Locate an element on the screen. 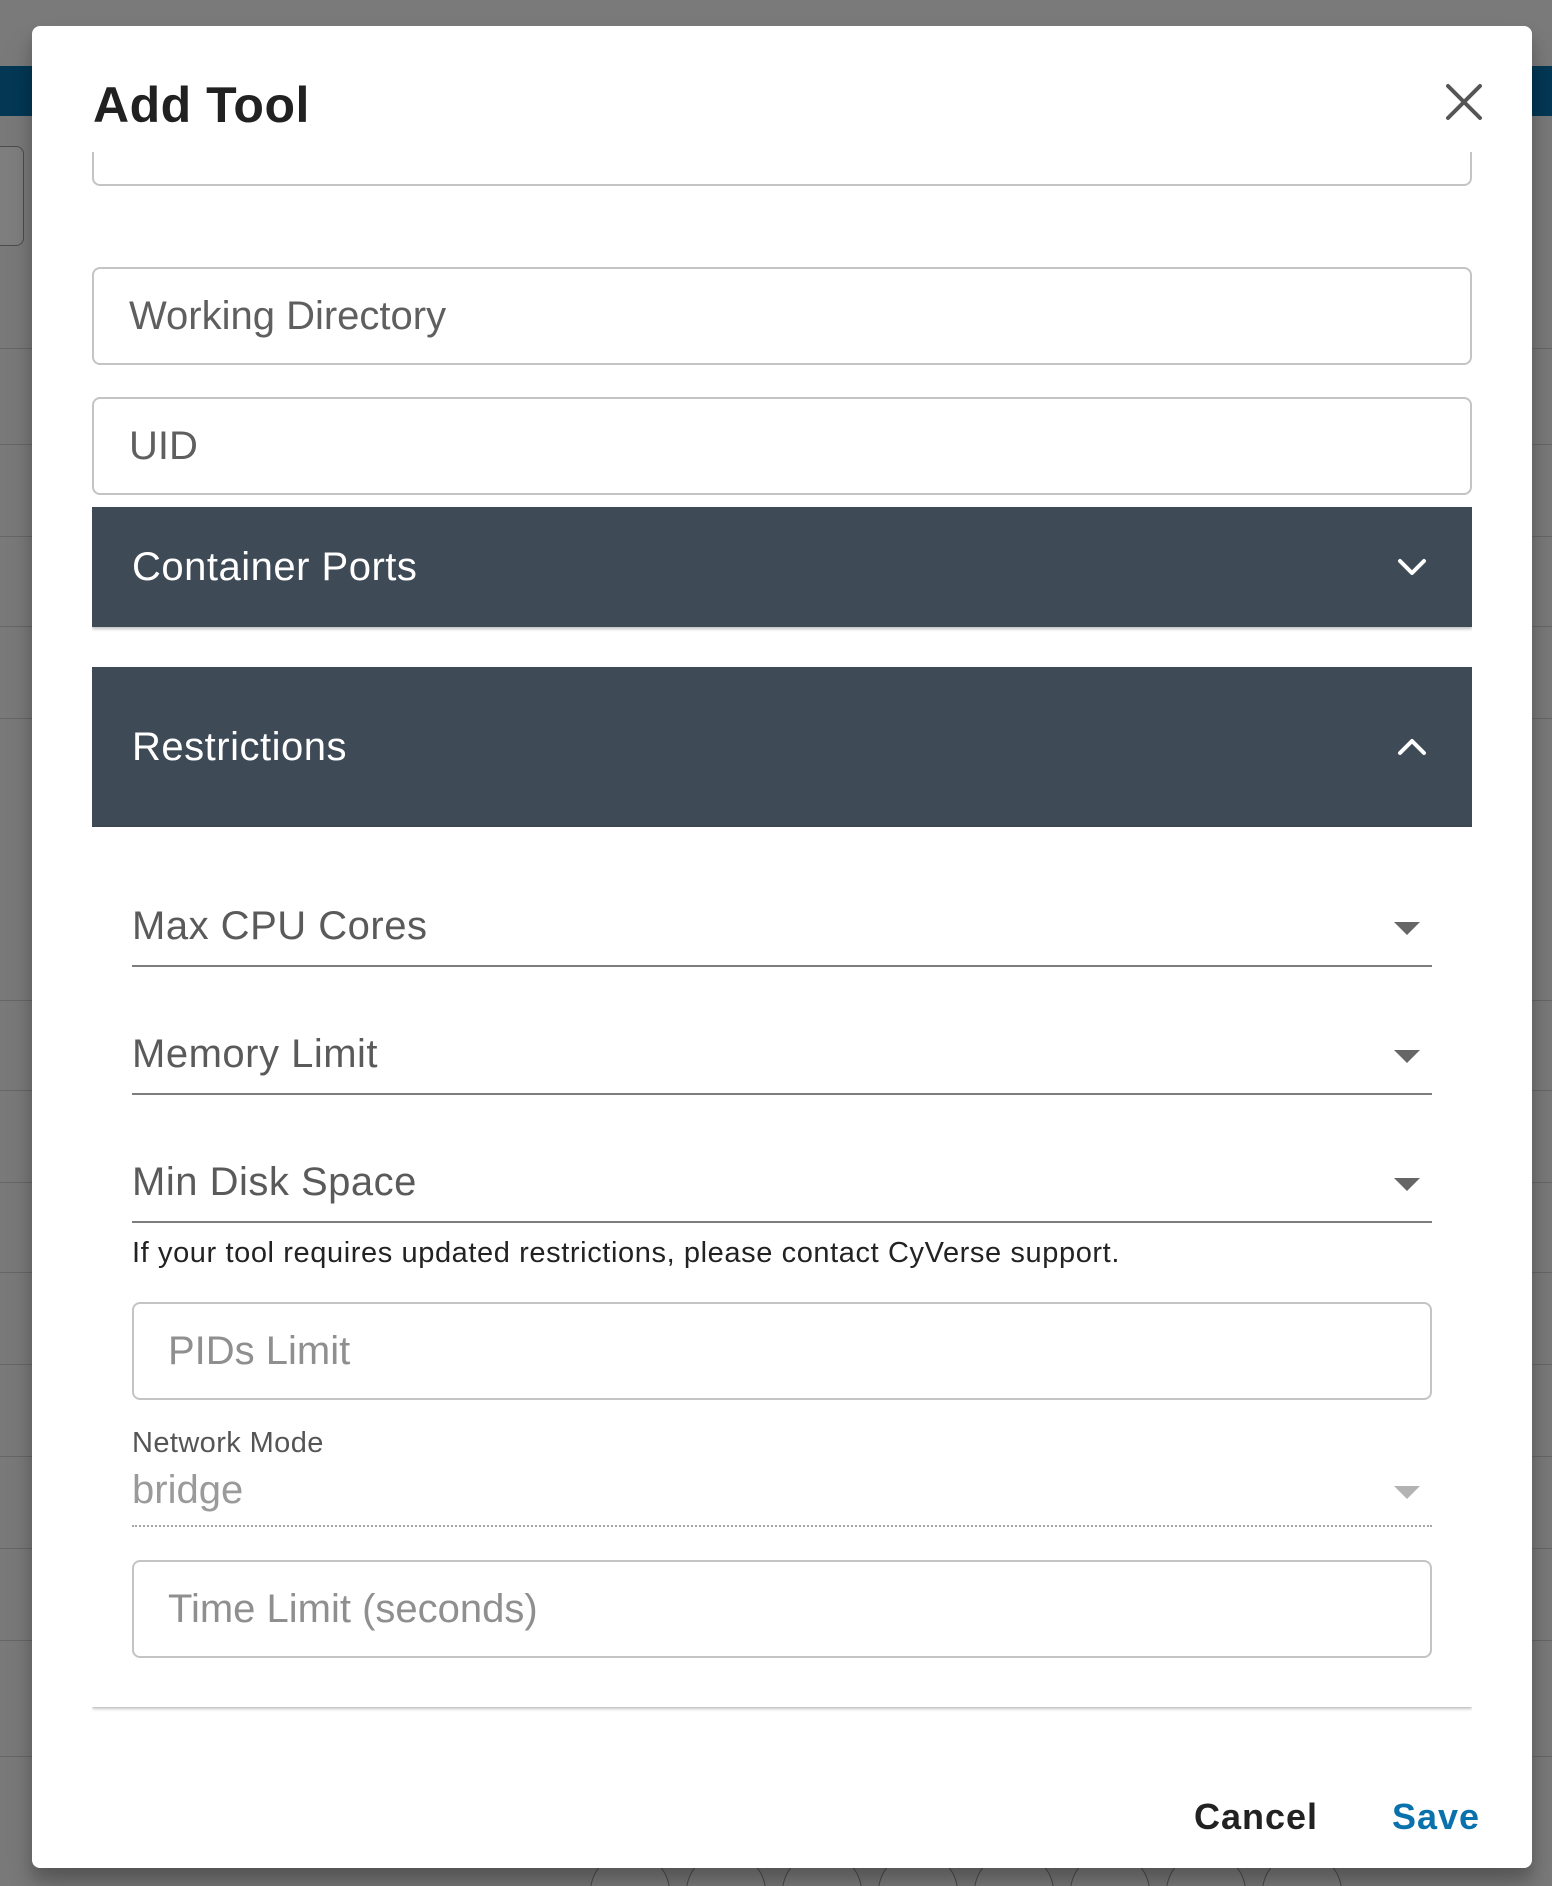 The image size is (1552, 1886). network-mode-value: bridge is located at coordinates (188, 1490).